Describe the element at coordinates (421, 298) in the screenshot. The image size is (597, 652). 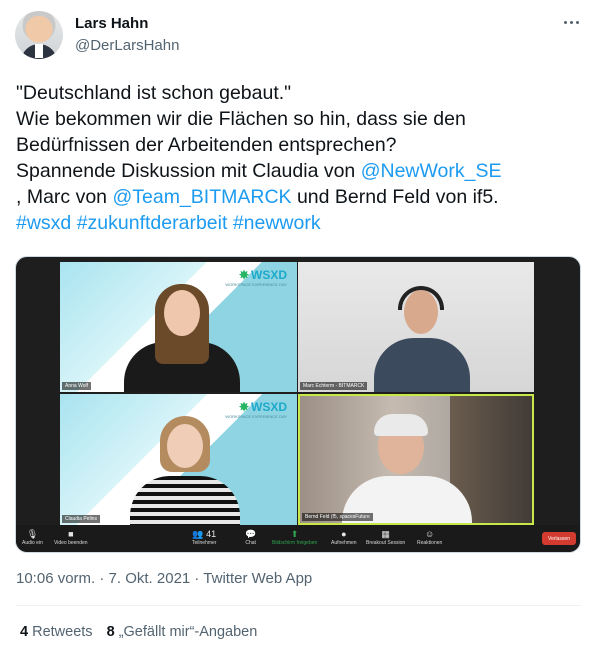
I see `headphones-icon` at that location.